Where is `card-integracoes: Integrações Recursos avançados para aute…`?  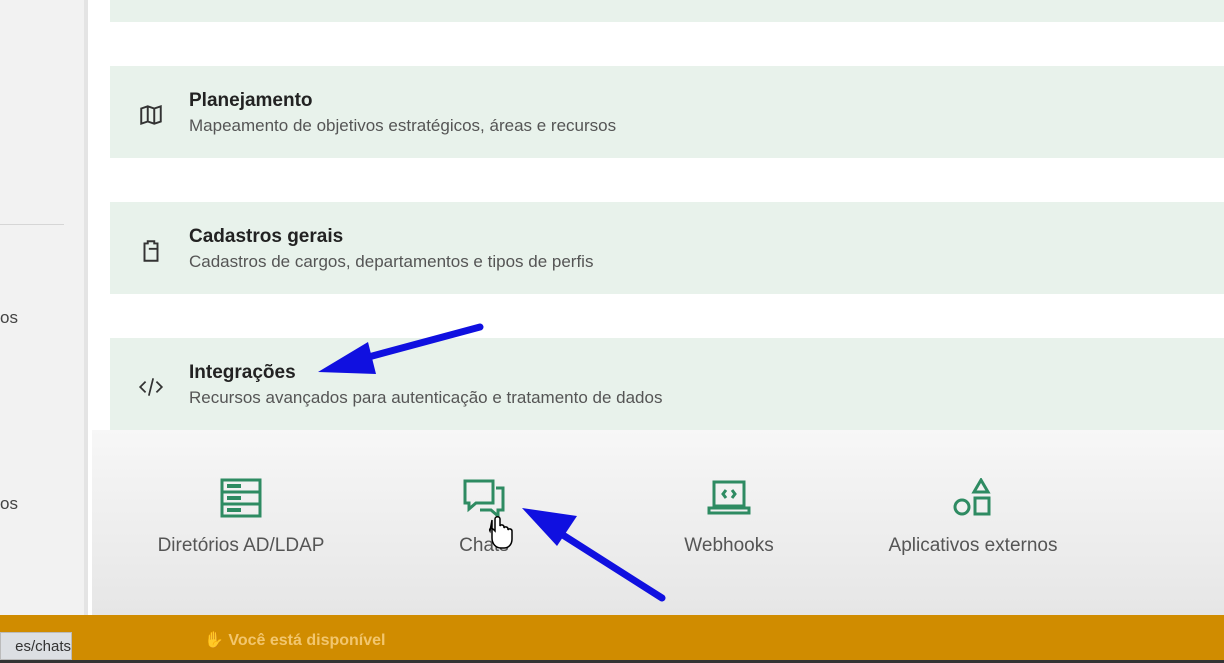 card-integracoes: Integrações Recursos avançados para aute… is located at coordinates (667, 384).